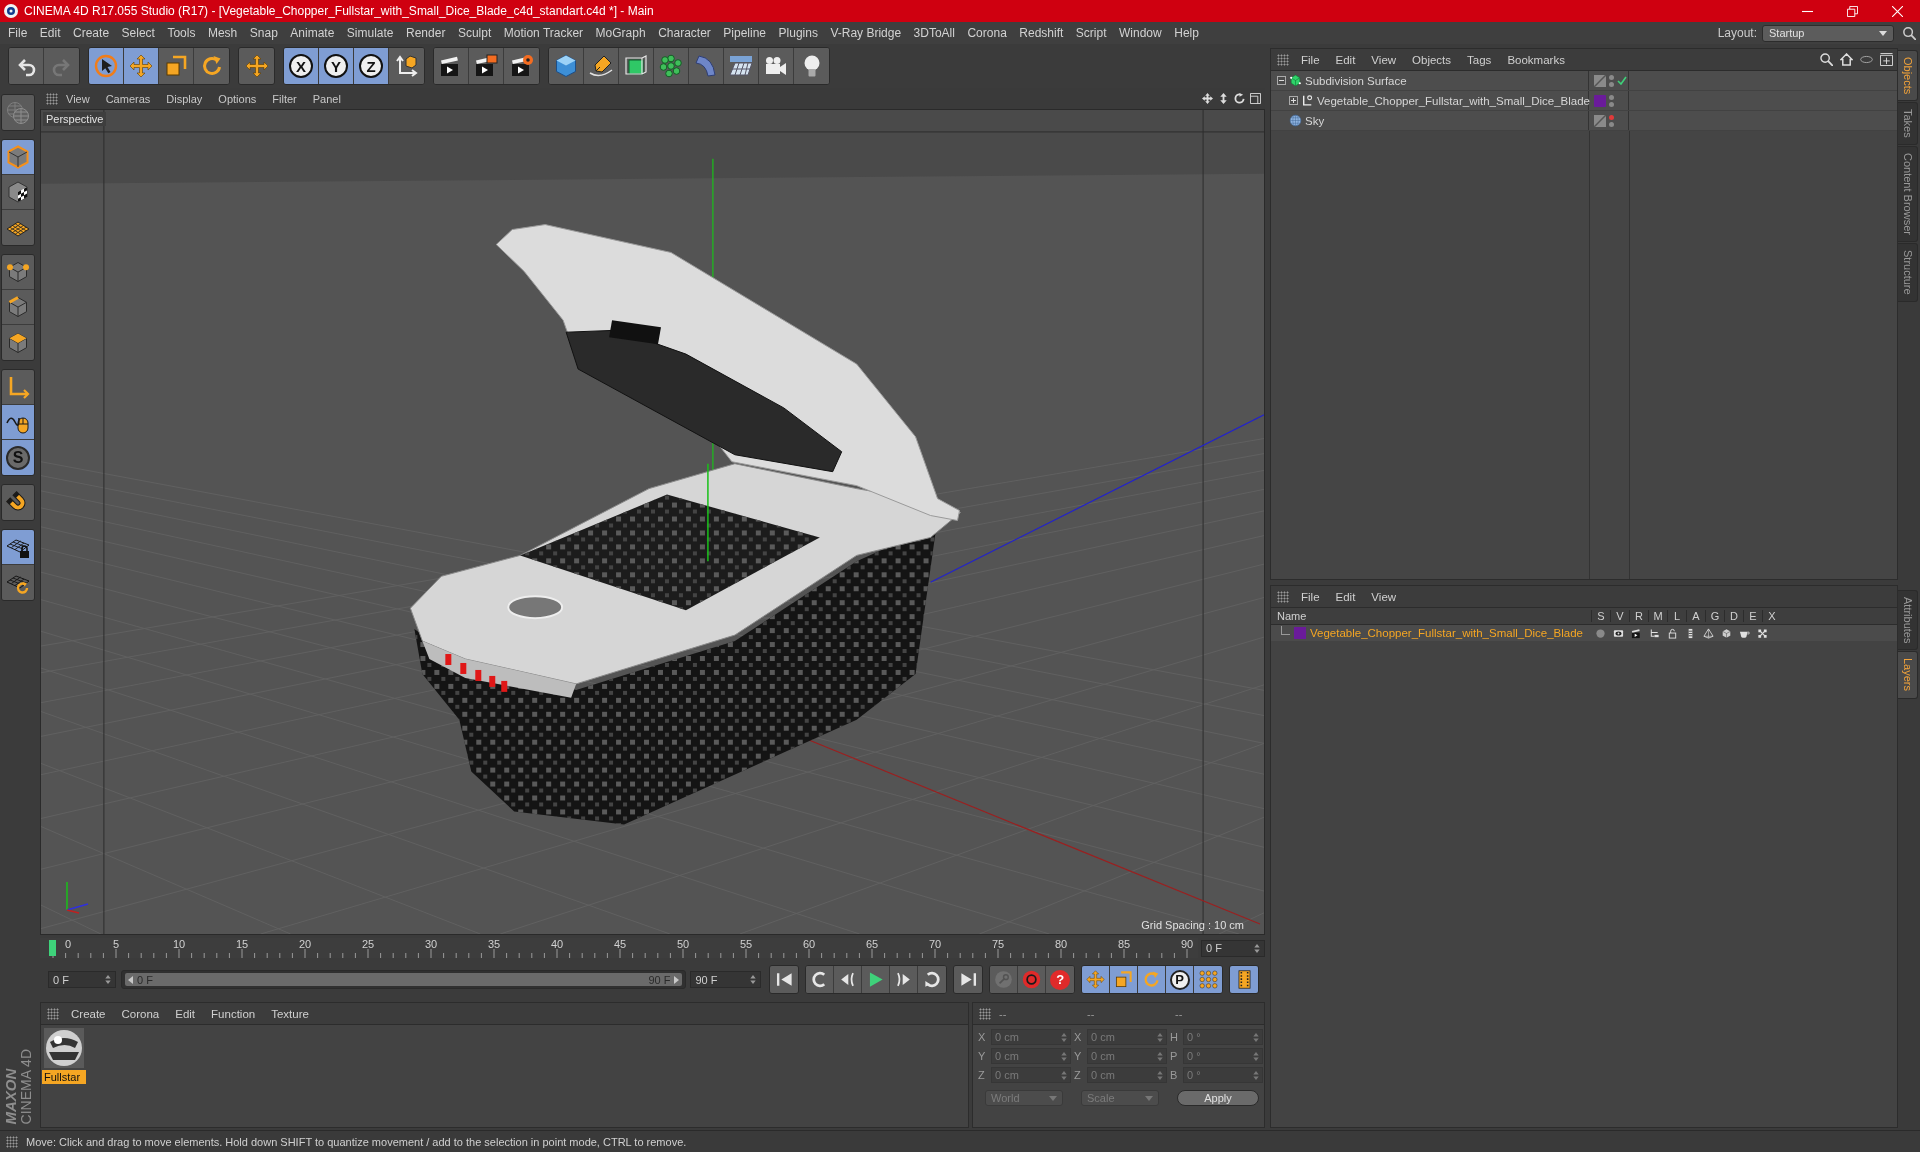 This screenshot has height=1152, width=1920. What do you see at coordinates (18, 582) in the screenshot?
I see `workplane-cycle-button` at bounding box center [18, 582].